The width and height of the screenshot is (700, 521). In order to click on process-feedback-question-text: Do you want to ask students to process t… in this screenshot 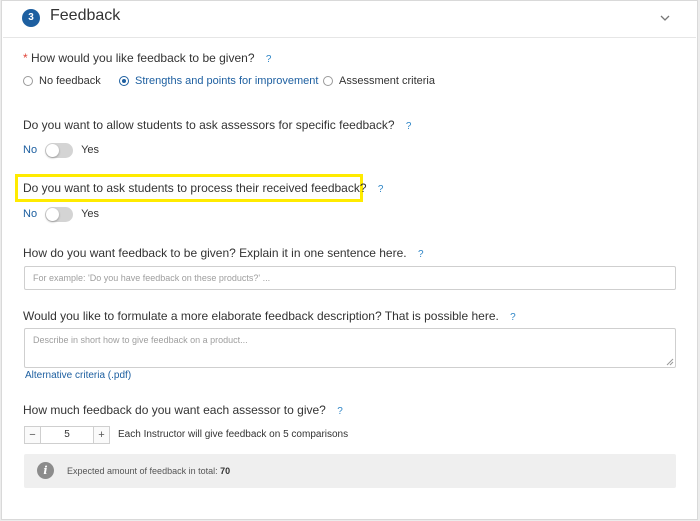, I will do `click(195, 188)`.